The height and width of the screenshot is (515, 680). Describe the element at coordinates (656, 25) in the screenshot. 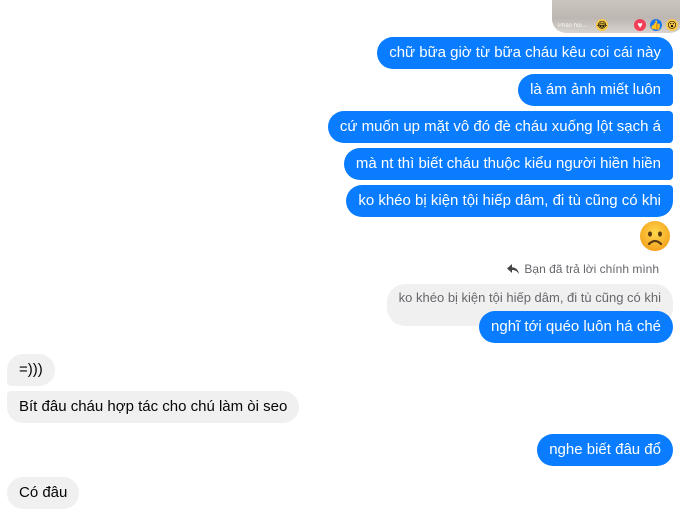

I see `like-reaction-icon: 👍` at that location.